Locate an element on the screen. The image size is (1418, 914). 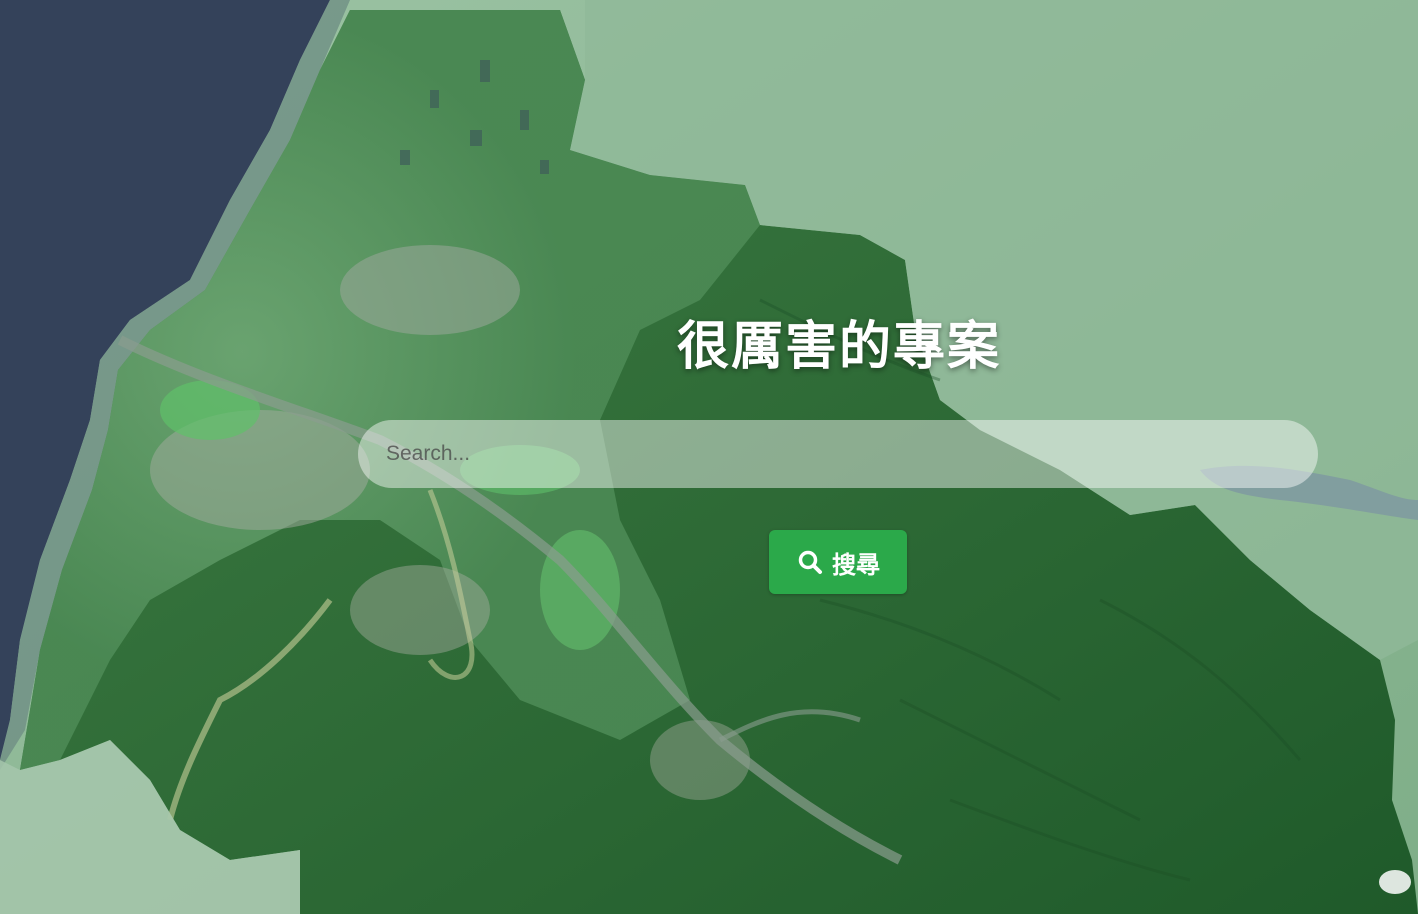
search-input is located at coordinates (838, 454).